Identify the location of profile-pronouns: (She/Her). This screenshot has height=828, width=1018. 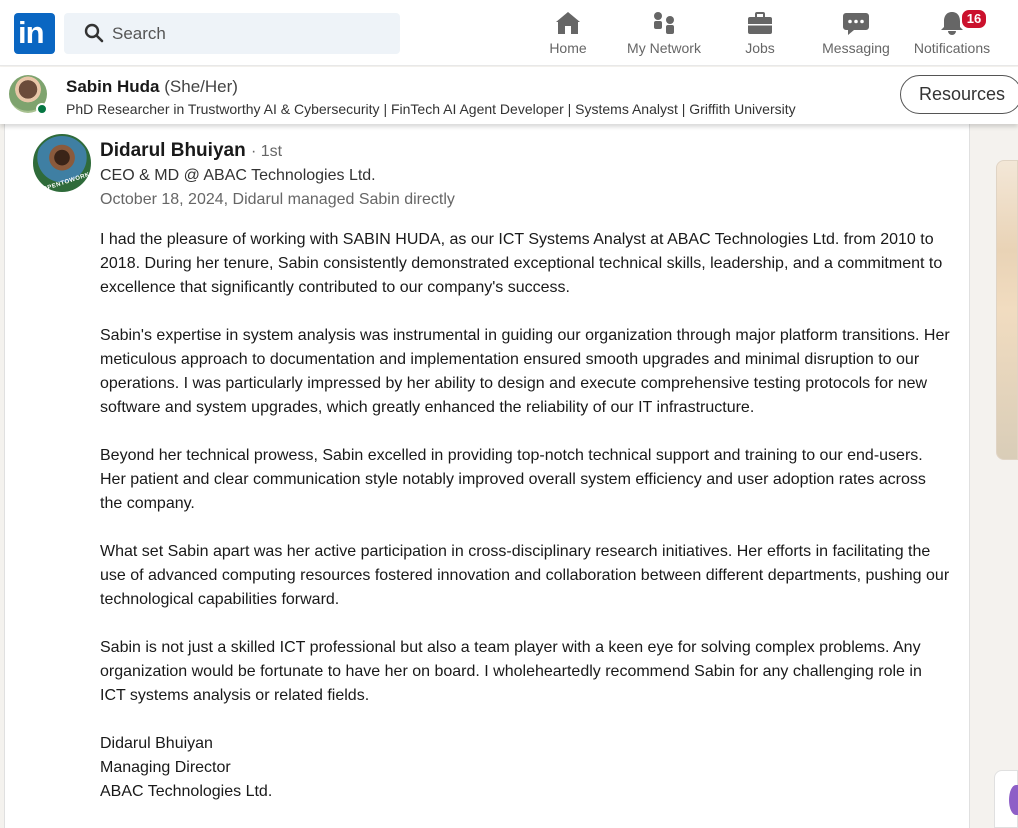
(201, 86).